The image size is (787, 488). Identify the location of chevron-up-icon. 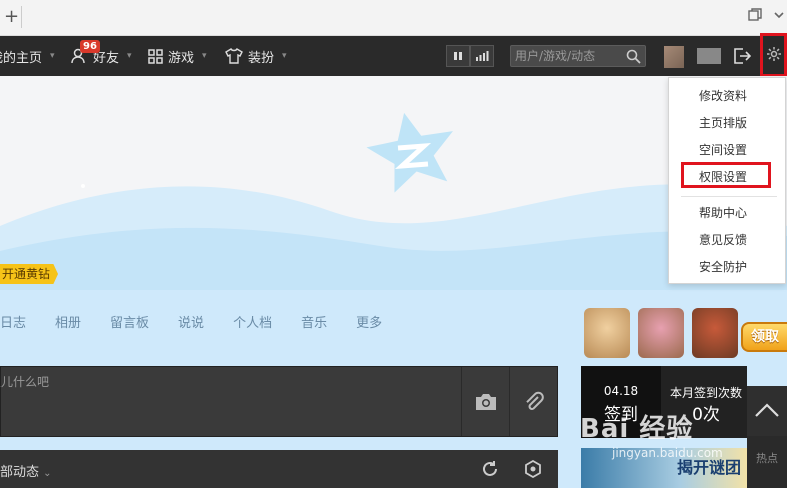
(767, 411).